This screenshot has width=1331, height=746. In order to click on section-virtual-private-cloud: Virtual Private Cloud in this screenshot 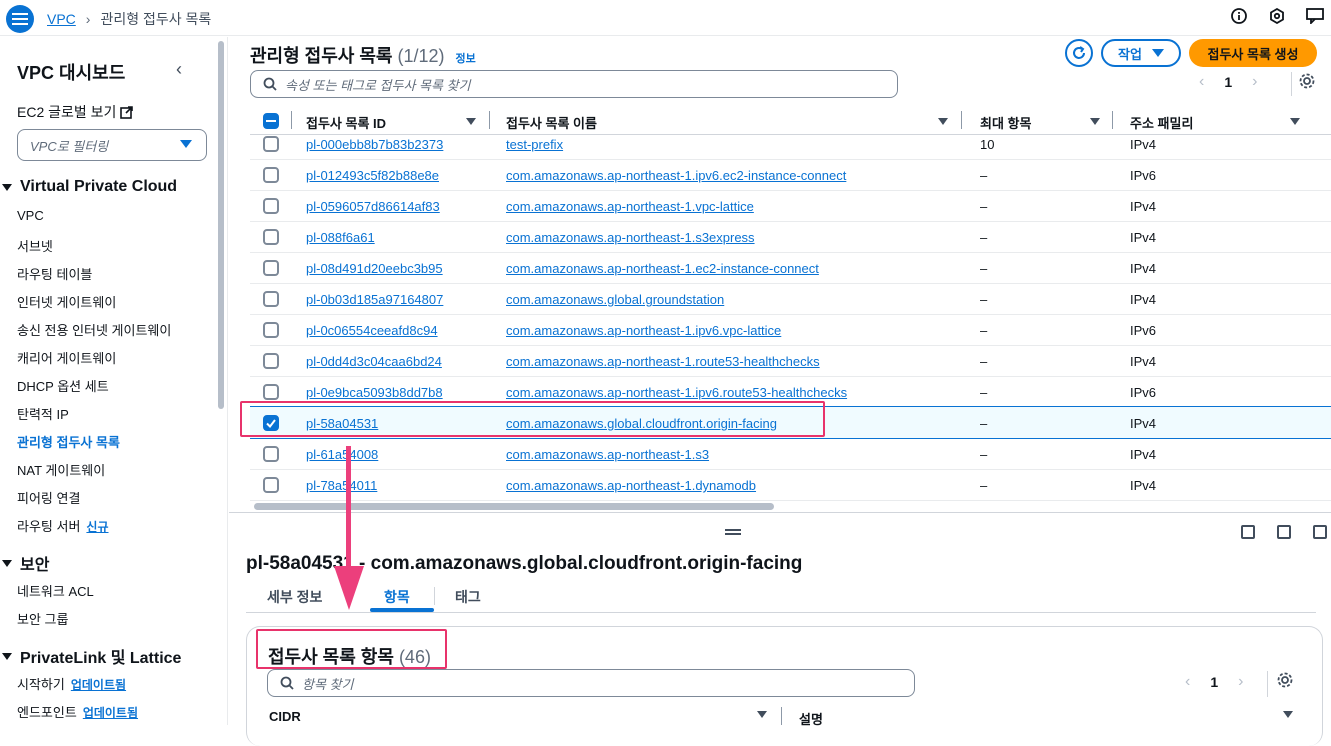, I will do `click(88, 187)`.